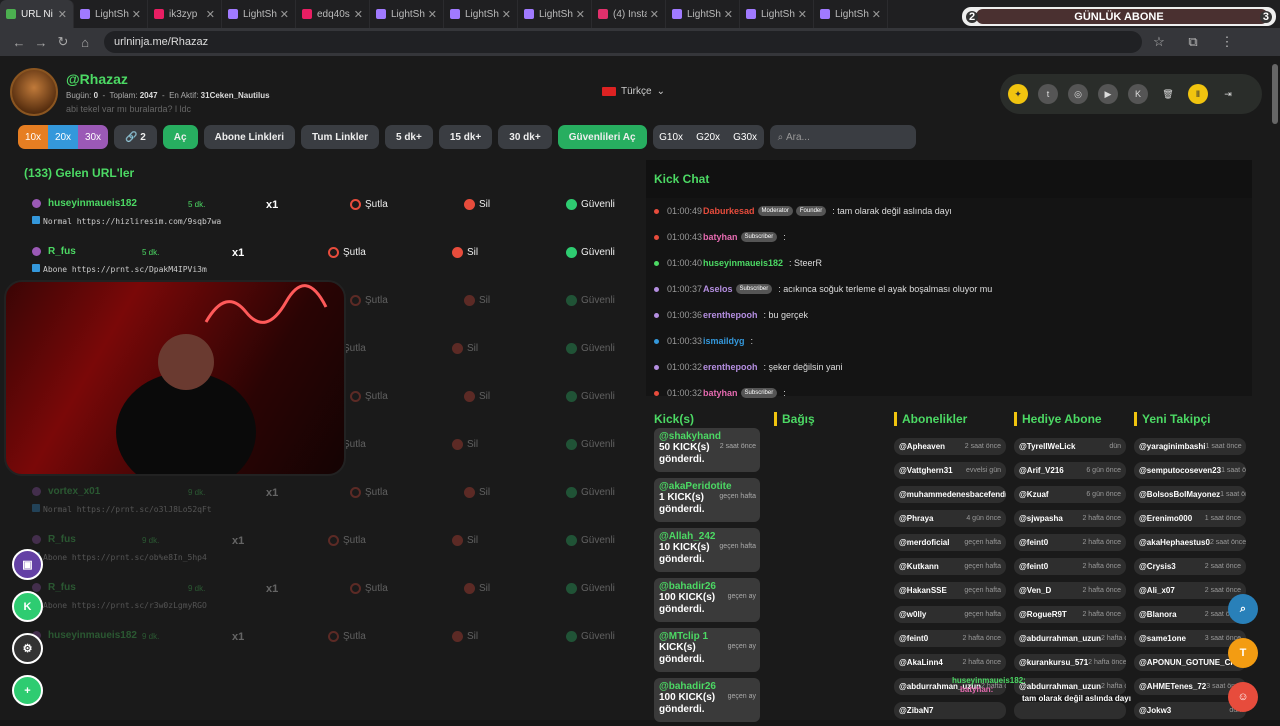 The width and height of the screenshot is (1280, 726). What do you see at coordinates (950, 662) in the screenshot?
I see `list-item: @AkaLinn4 2 hafta önce` at bounding box center [950, 662].